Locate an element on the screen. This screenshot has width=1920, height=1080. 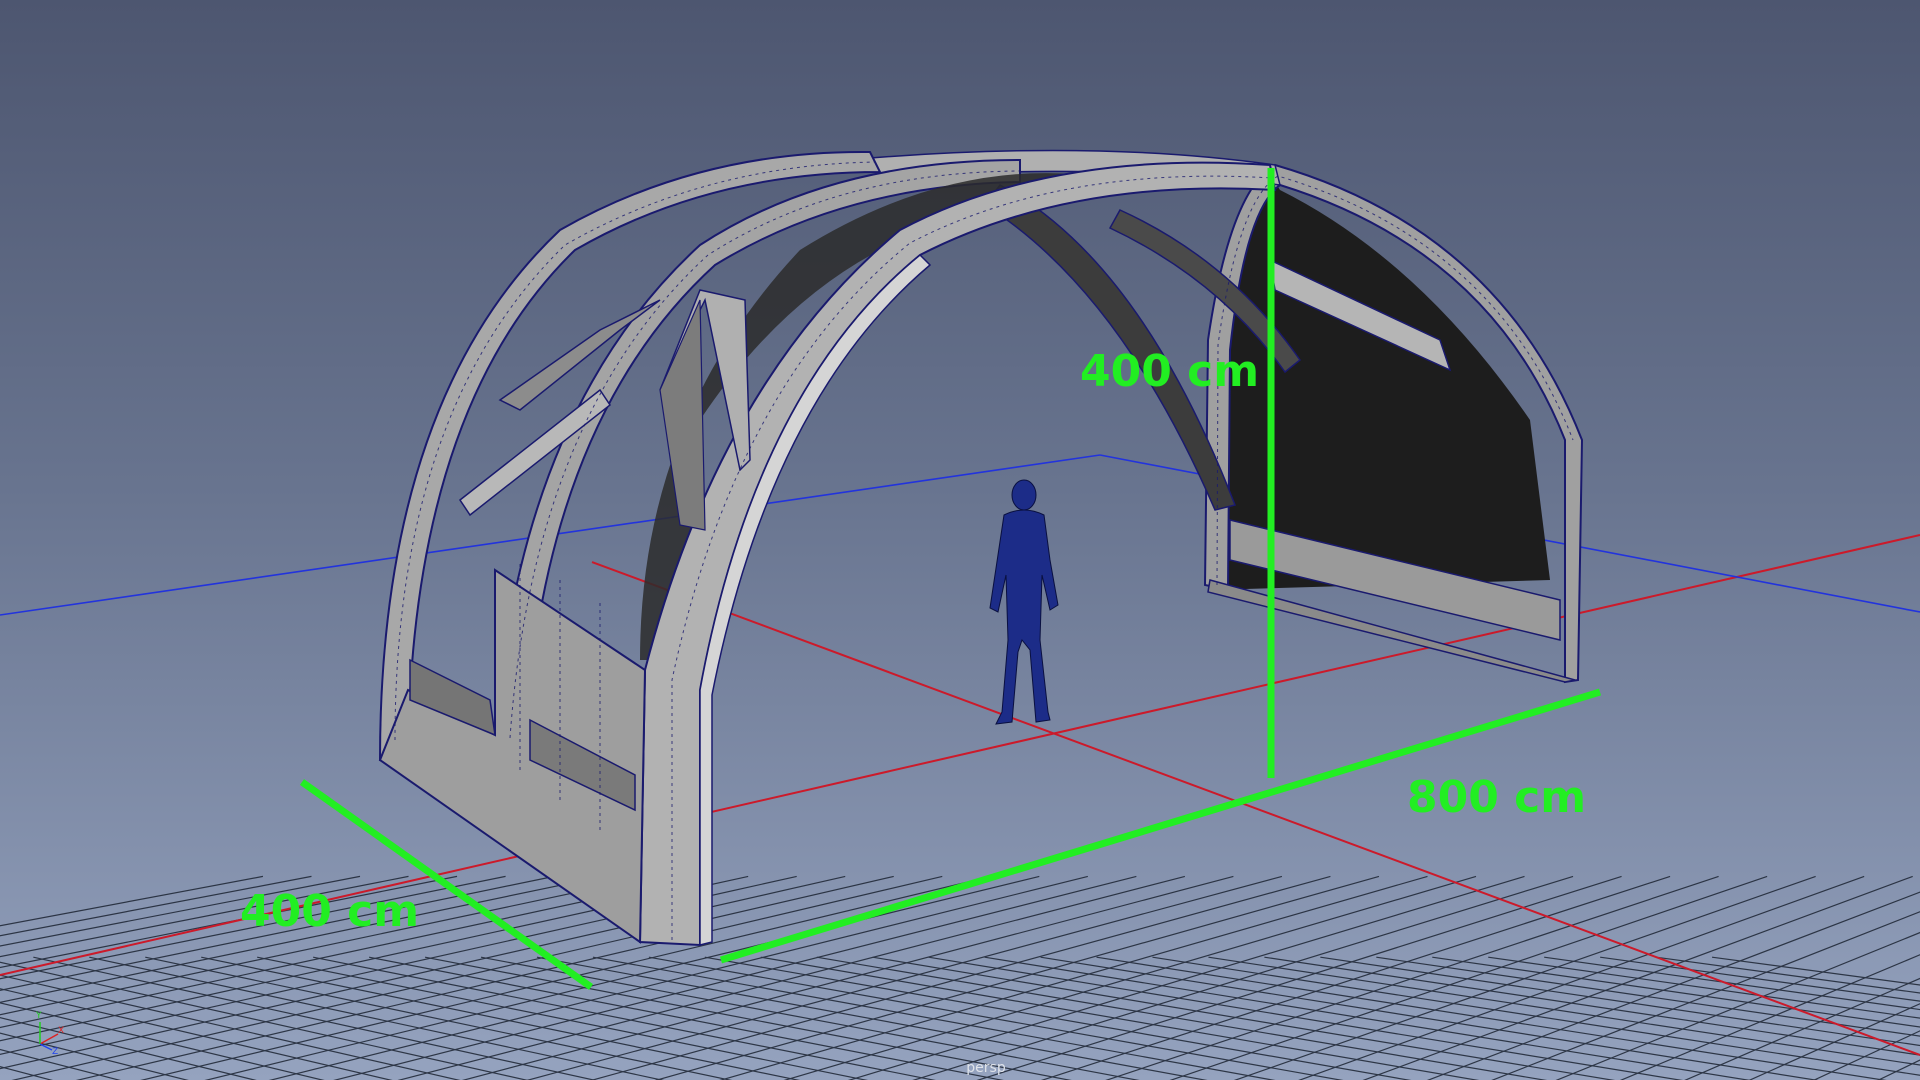
axis-gizmo-z-label: Z is located at coordinates (55, 1052).